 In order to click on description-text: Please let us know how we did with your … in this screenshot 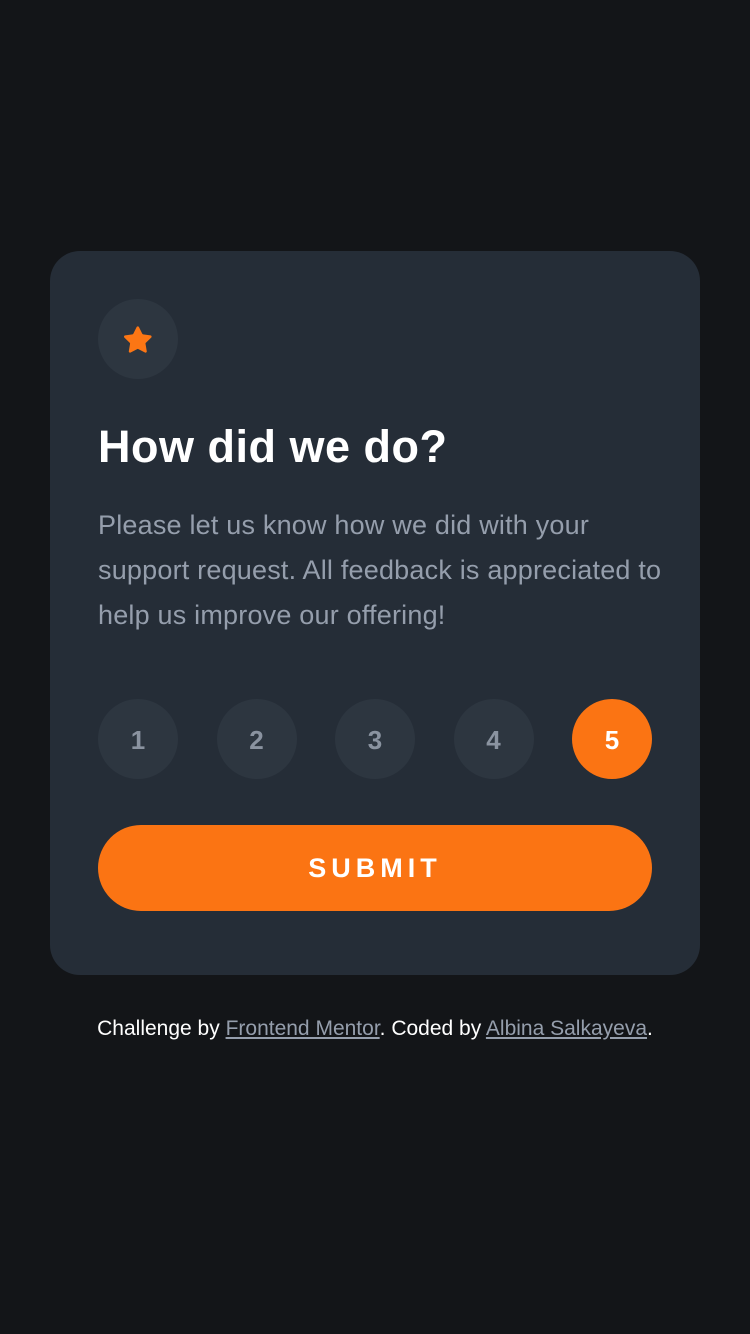, I will do `click(380, 570)`.